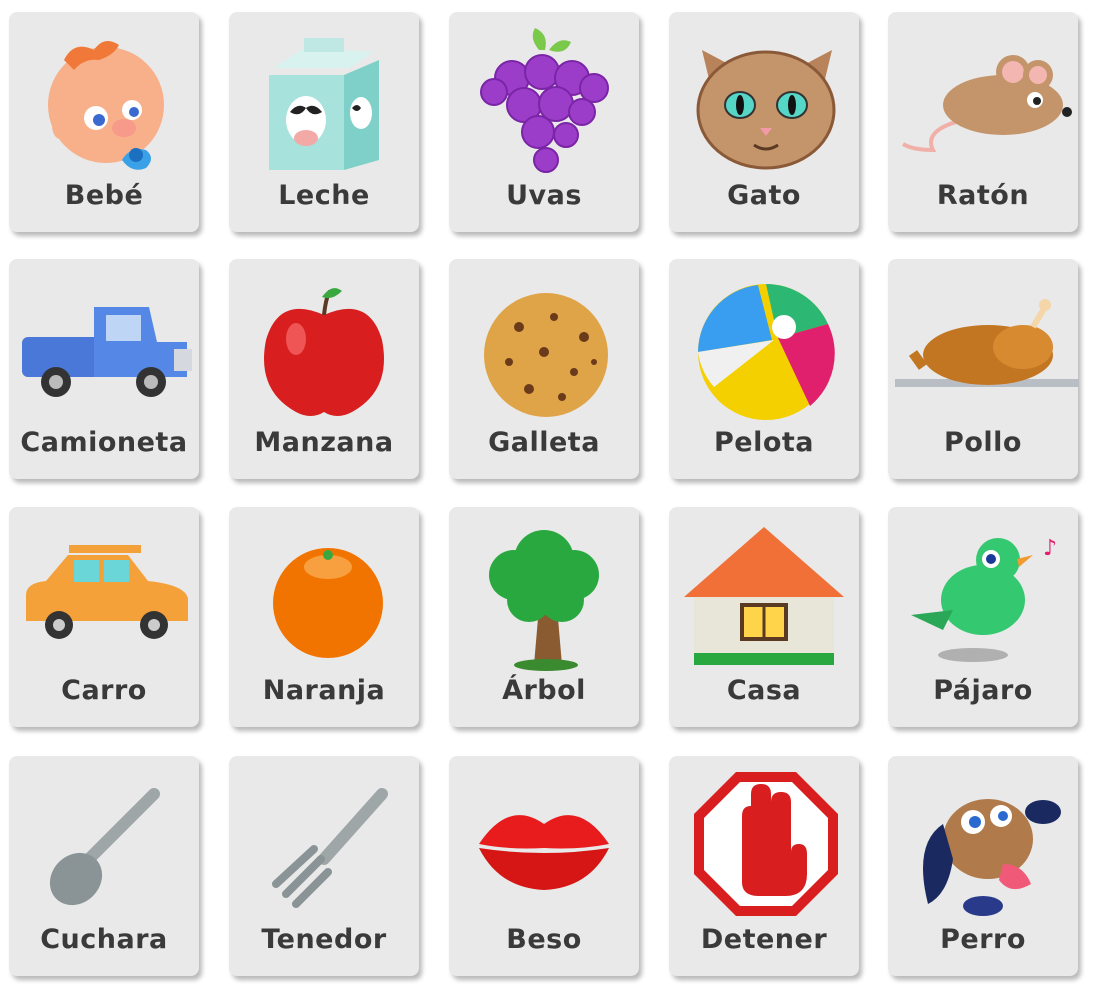 This screenshot has height=992, width=1098. I want to click on tree-icon, so click(544, 600).